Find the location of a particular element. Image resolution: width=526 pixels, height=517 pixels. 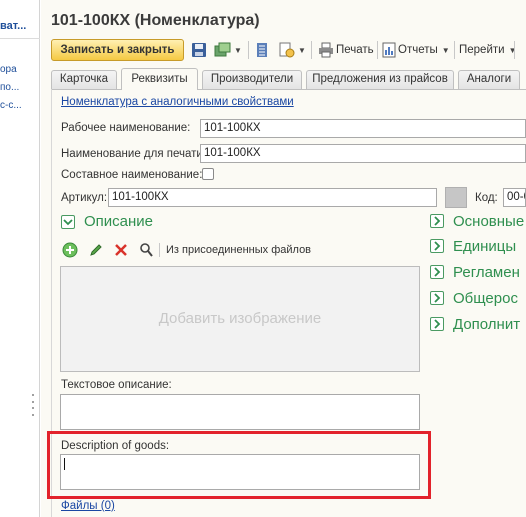

text-description-label: Текстовое описание: is located at coordinates (116, 385).